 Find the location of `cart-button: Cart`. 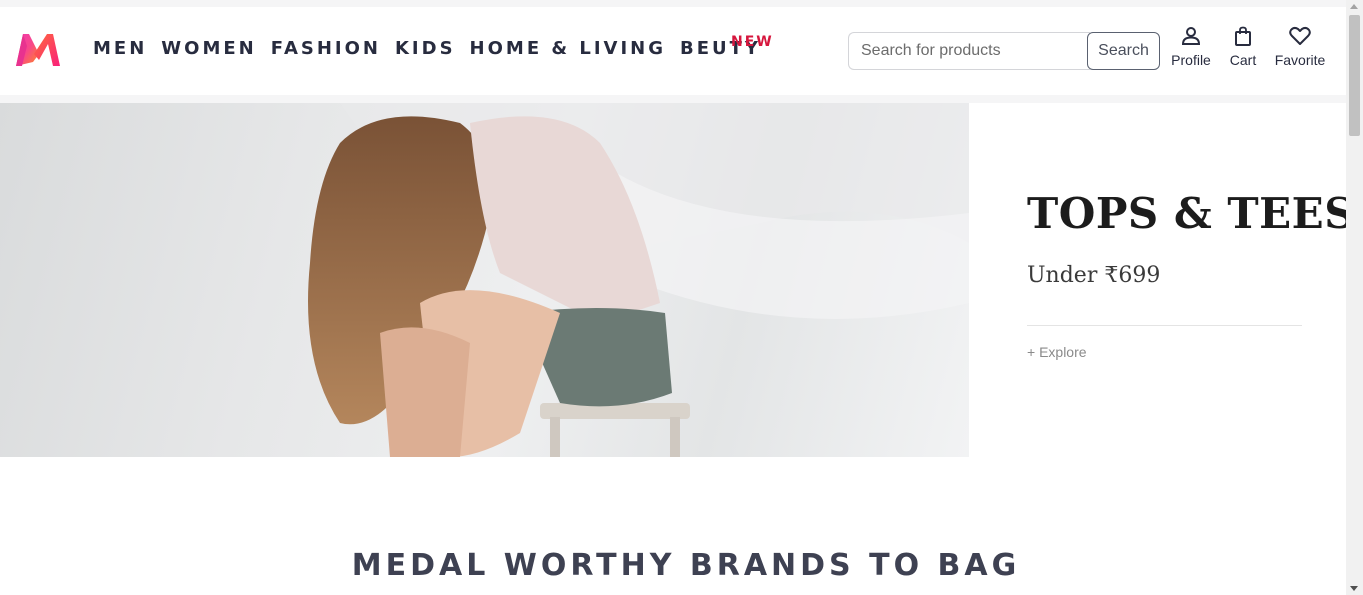

cart-button: Cart is located at coordinates (1243, 47).